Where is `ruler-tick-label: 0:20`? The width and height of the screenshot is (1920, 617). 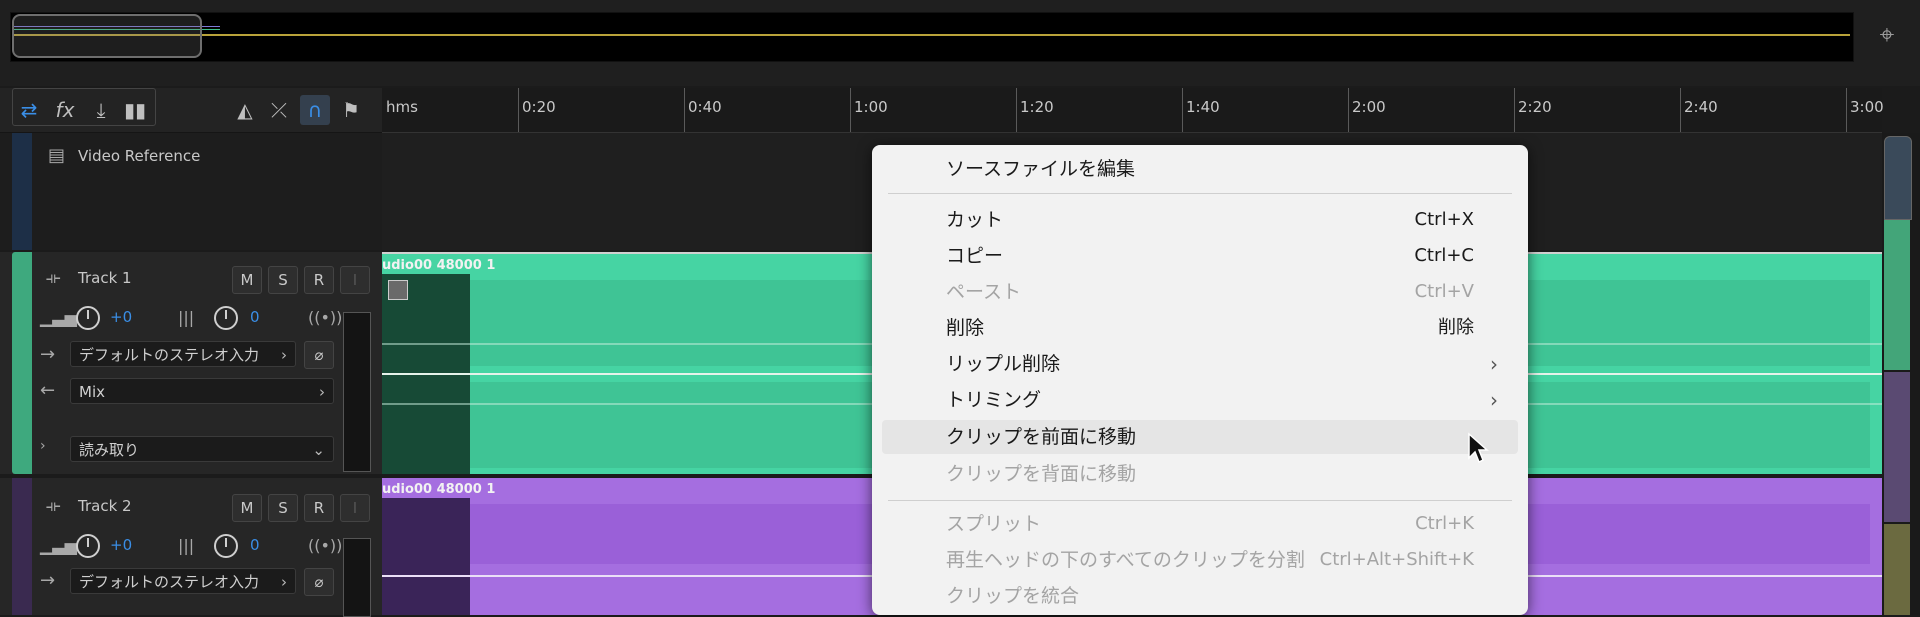
ruler-tick-label: 0:20 is located at coordinates (539, 107).